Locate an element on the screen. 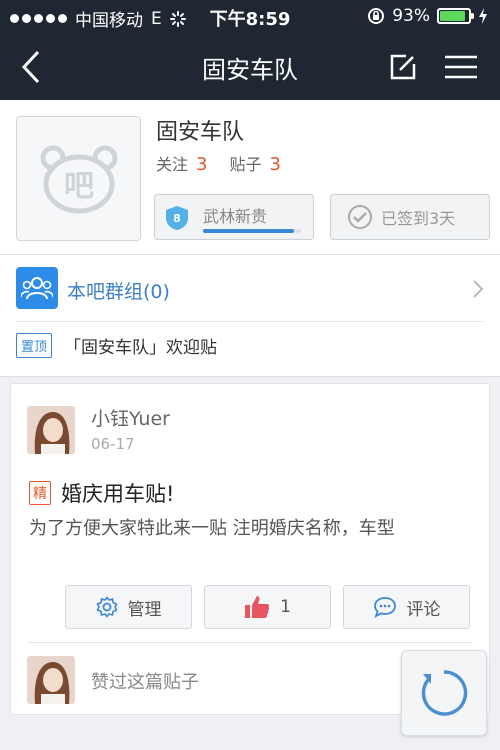 Image resolution: width=500 pixels, height=750 pixels. level-progress-bar is located at coordinates (252, 231).